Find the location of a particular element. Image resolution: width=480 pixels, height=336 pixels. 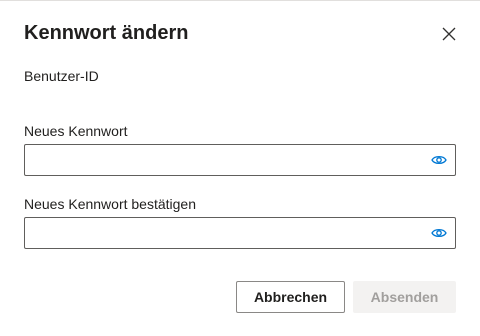

confirm-password-input is located at coordinates (223, 233).